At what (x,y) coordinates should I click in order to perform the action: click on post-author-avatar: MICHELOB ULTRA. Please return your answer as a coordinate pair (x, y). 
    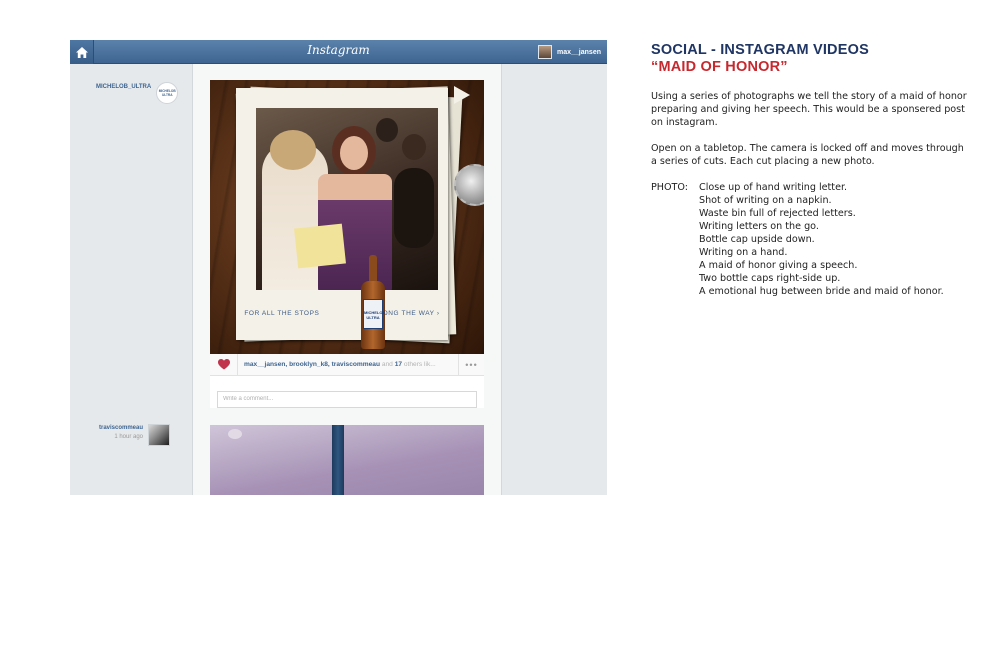
    Looking at the image, I should click on (167, 93).